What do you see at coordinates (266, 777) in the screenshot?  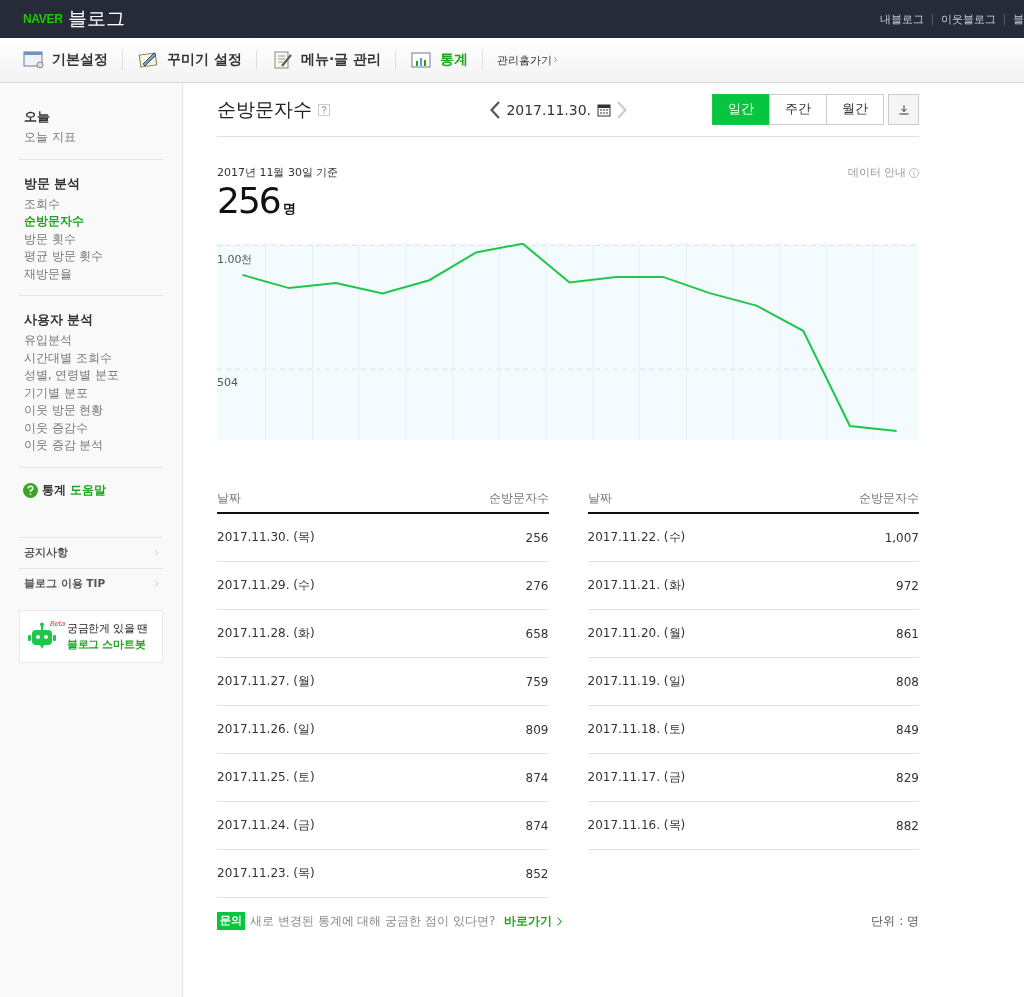 I see `table-cell: 2017.11.25. (토)` at bounding box center [266, 777].